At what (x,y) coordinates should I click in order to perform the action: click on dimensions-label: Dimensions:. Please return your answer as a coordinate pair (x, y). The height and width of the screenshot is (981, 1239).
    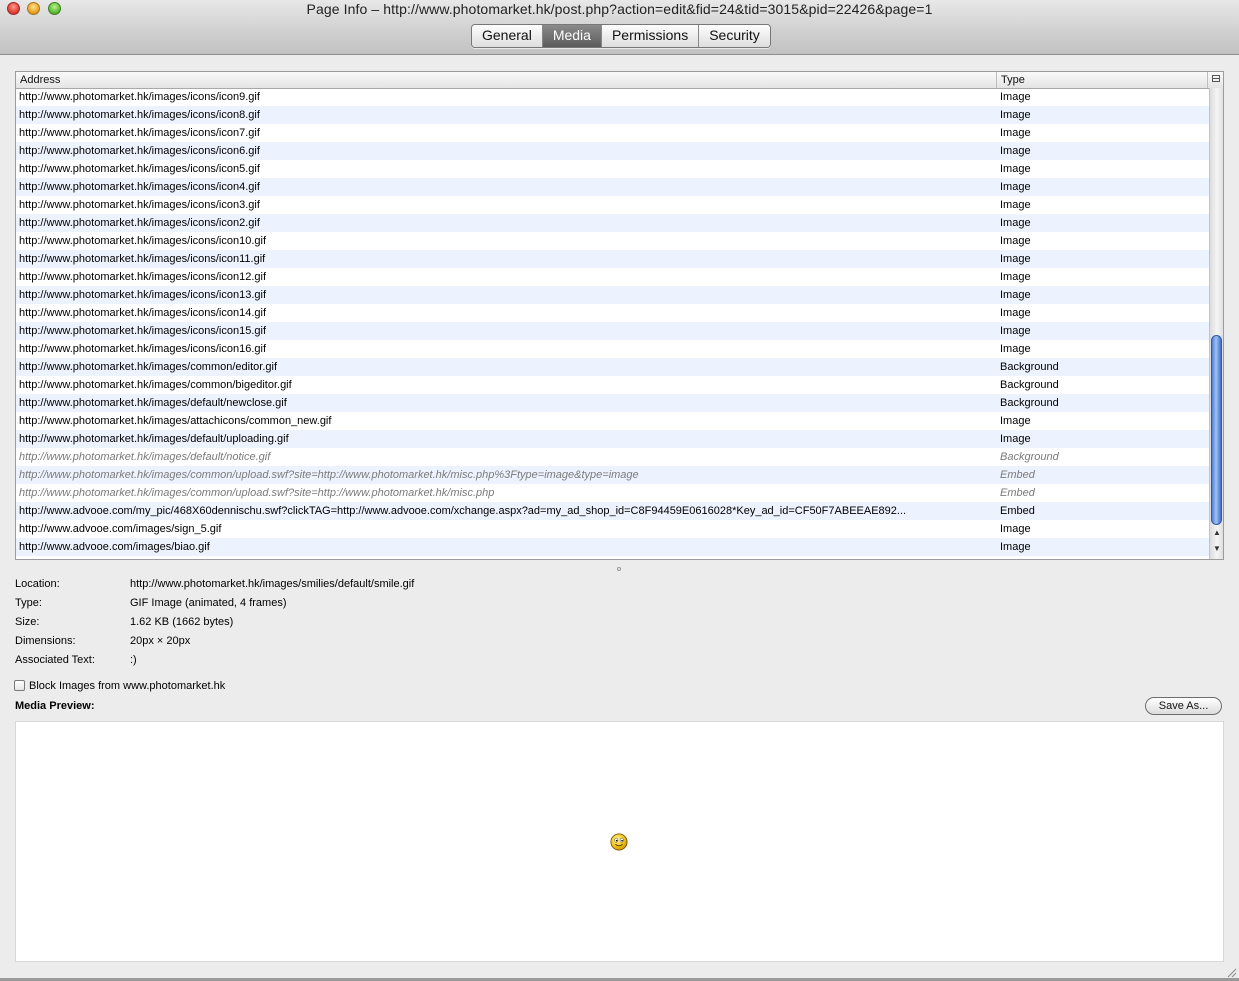
    Looking at the image, I should click on (45, 641).